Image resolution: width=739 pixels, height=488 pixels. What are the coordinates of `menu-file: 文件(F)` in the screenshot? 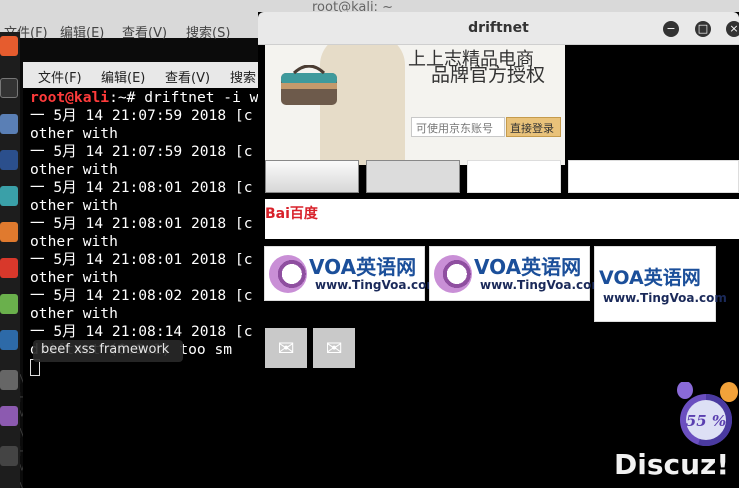 It's located at (60, 76).